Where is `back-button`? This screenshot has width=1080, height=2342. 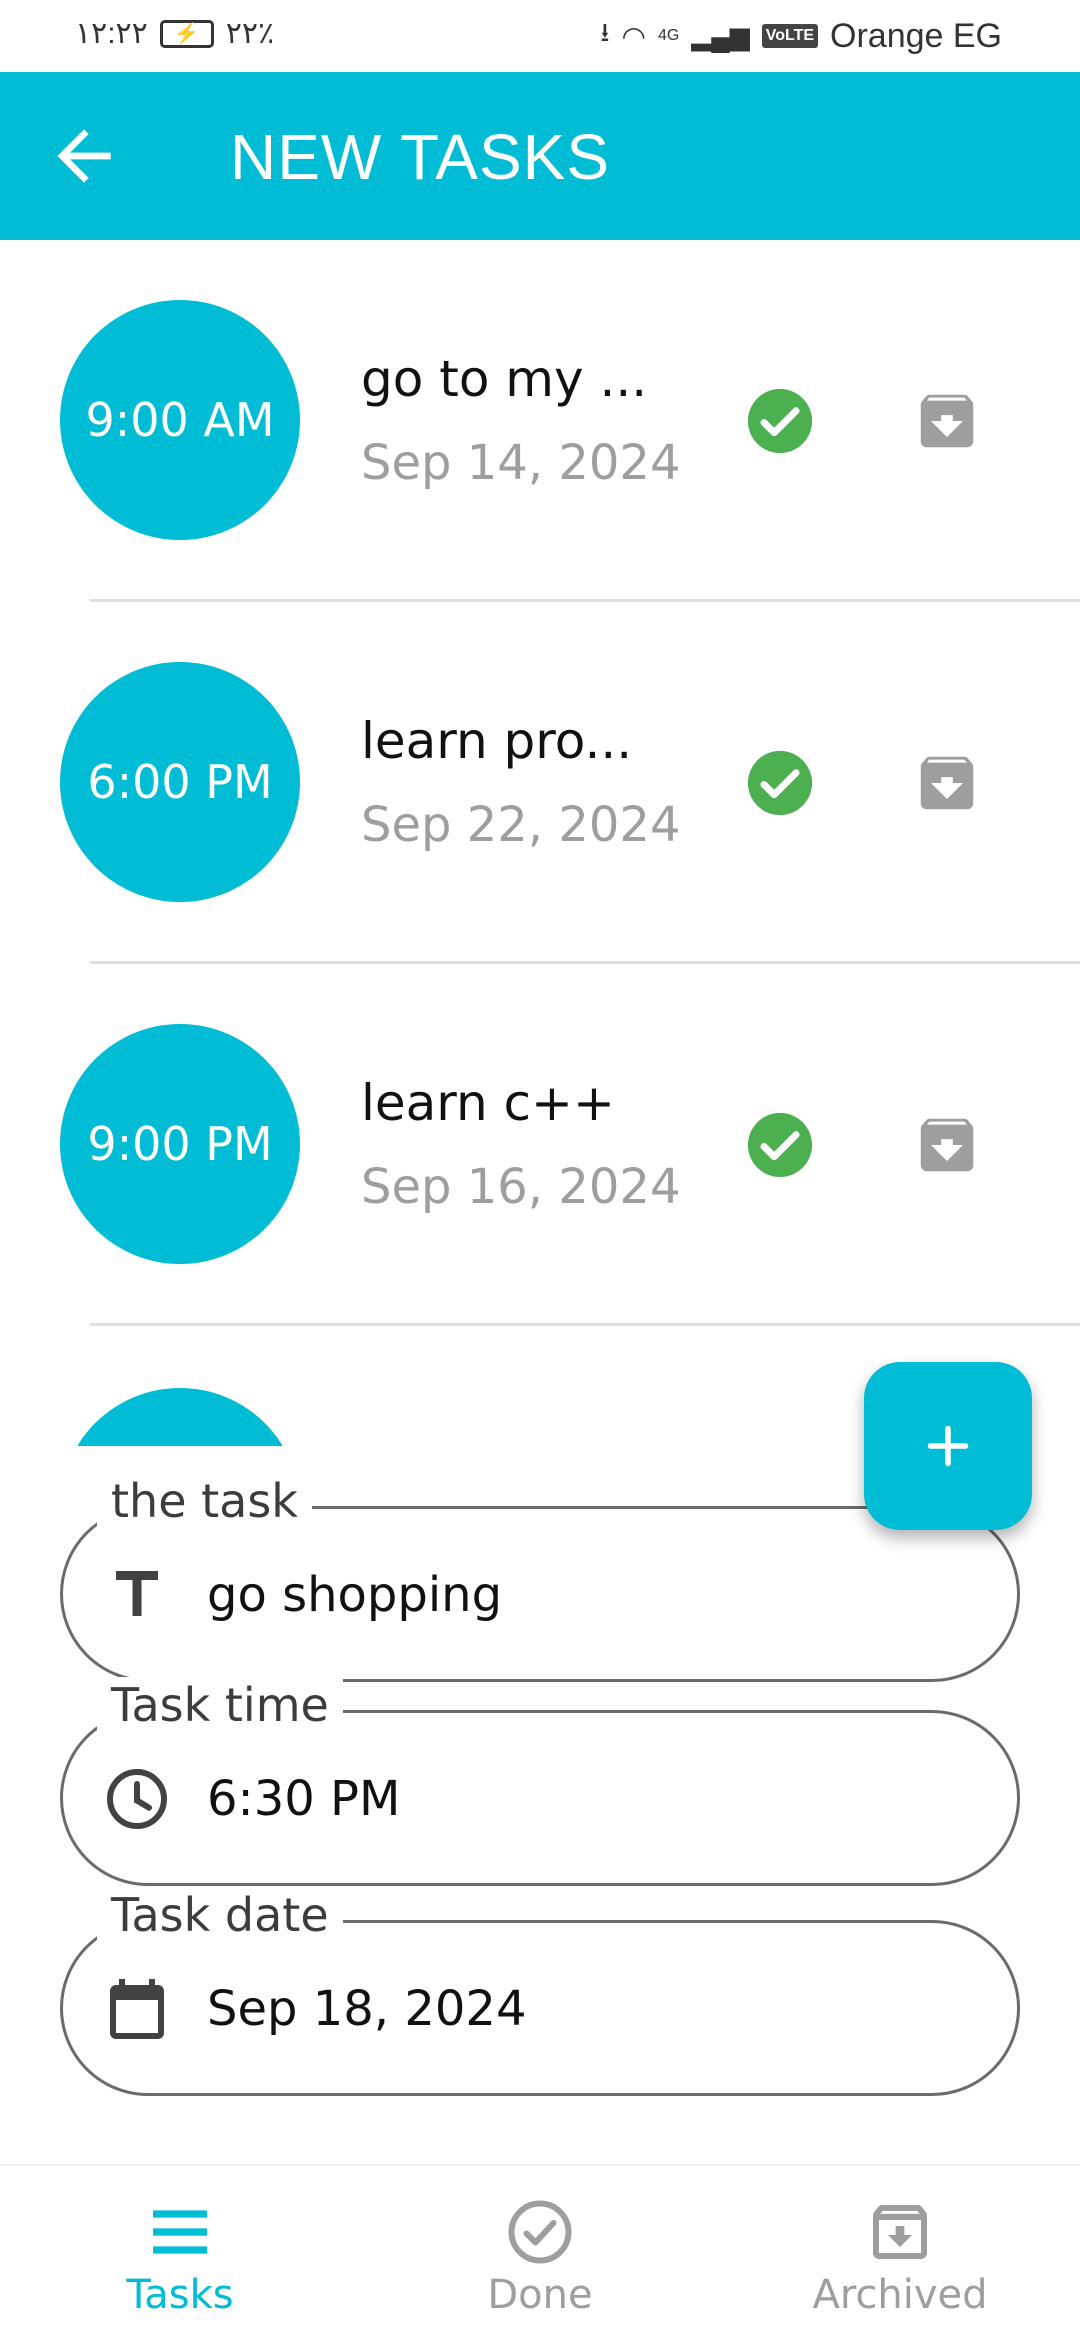
back-button is located at coordinates (84, 156).